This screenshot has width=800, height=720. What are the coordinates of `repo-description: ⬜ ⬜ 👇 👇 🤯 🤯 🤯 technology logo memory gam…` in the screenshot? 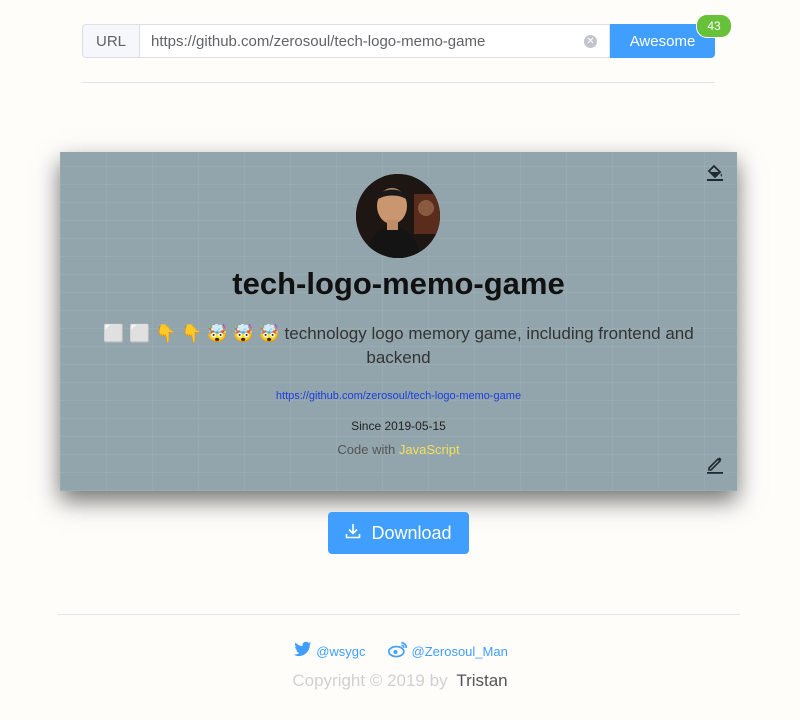 It's located at (398, 345).